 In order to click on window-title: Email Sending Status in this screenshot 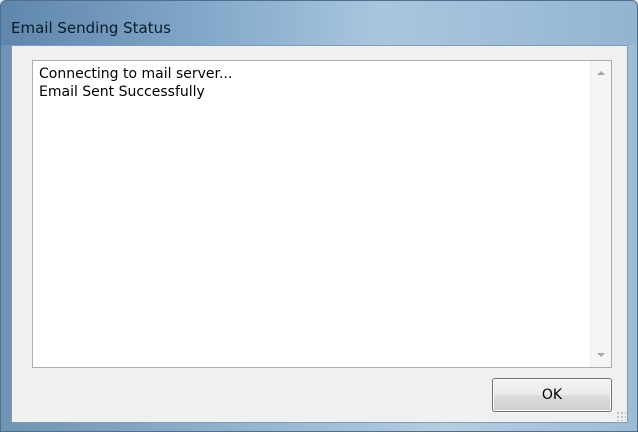, I will do `click(91, 28)`.